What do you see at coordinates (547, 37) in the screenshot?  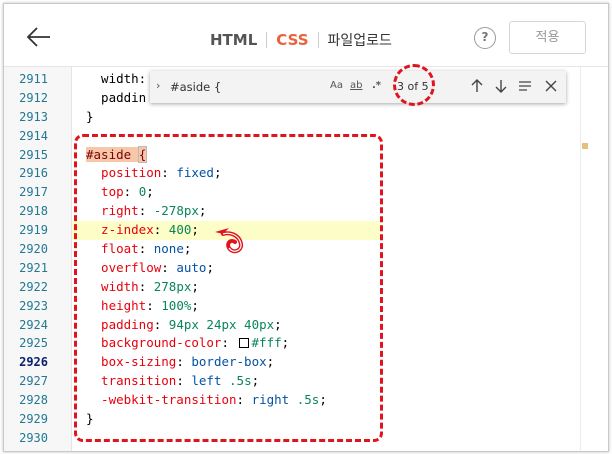 I see `apply-button: 적용` at bounding box center [547, 37].